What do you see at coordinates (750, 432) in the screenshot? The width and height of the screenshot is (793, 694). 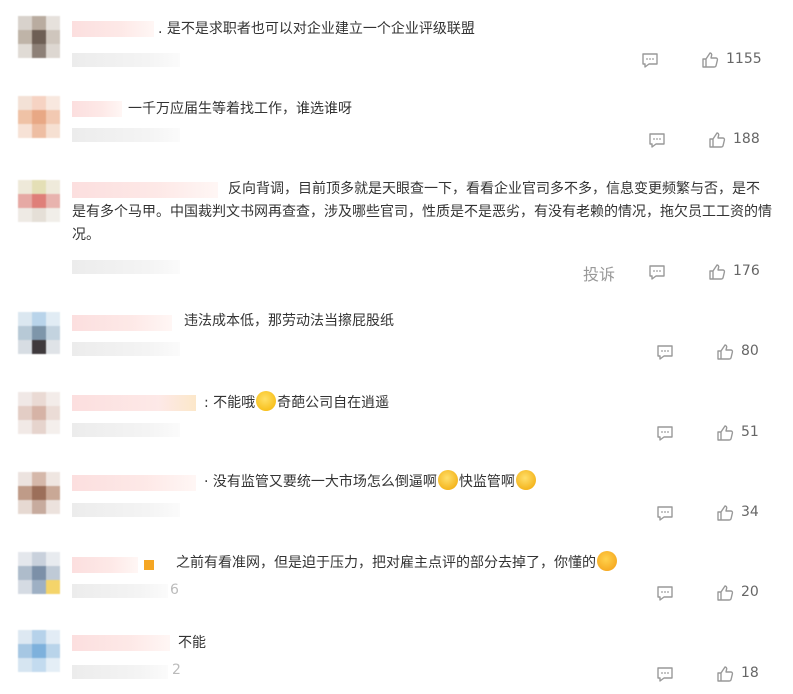 I see `like-count: 51` at bounding box center [750, 432].